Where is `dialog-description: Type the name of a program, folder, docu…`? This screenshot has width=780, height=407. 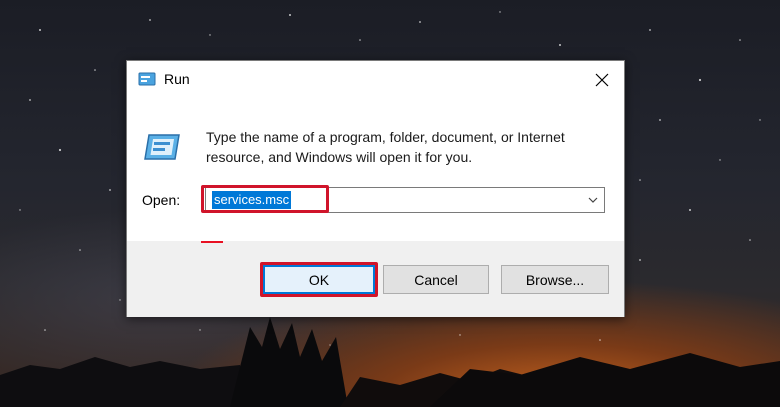
dialog-description: Type the name of a program, folder, docu… is located at coordinates (406, 147).